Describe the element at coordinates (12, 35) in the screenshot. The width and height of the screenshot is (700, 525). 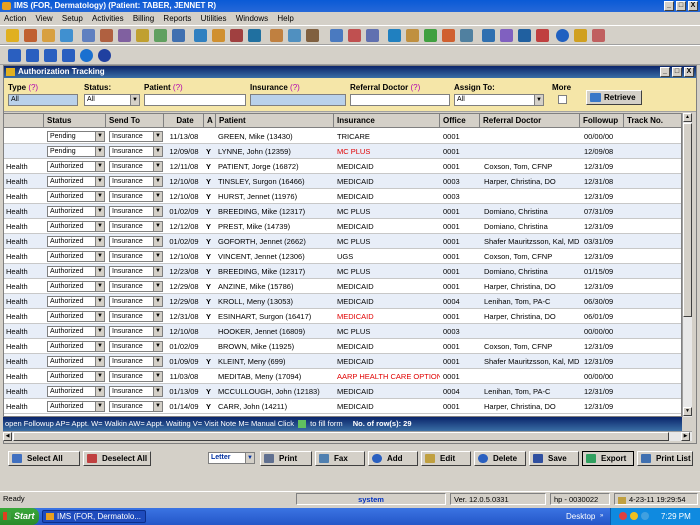
I see `patient-icon` at that location.